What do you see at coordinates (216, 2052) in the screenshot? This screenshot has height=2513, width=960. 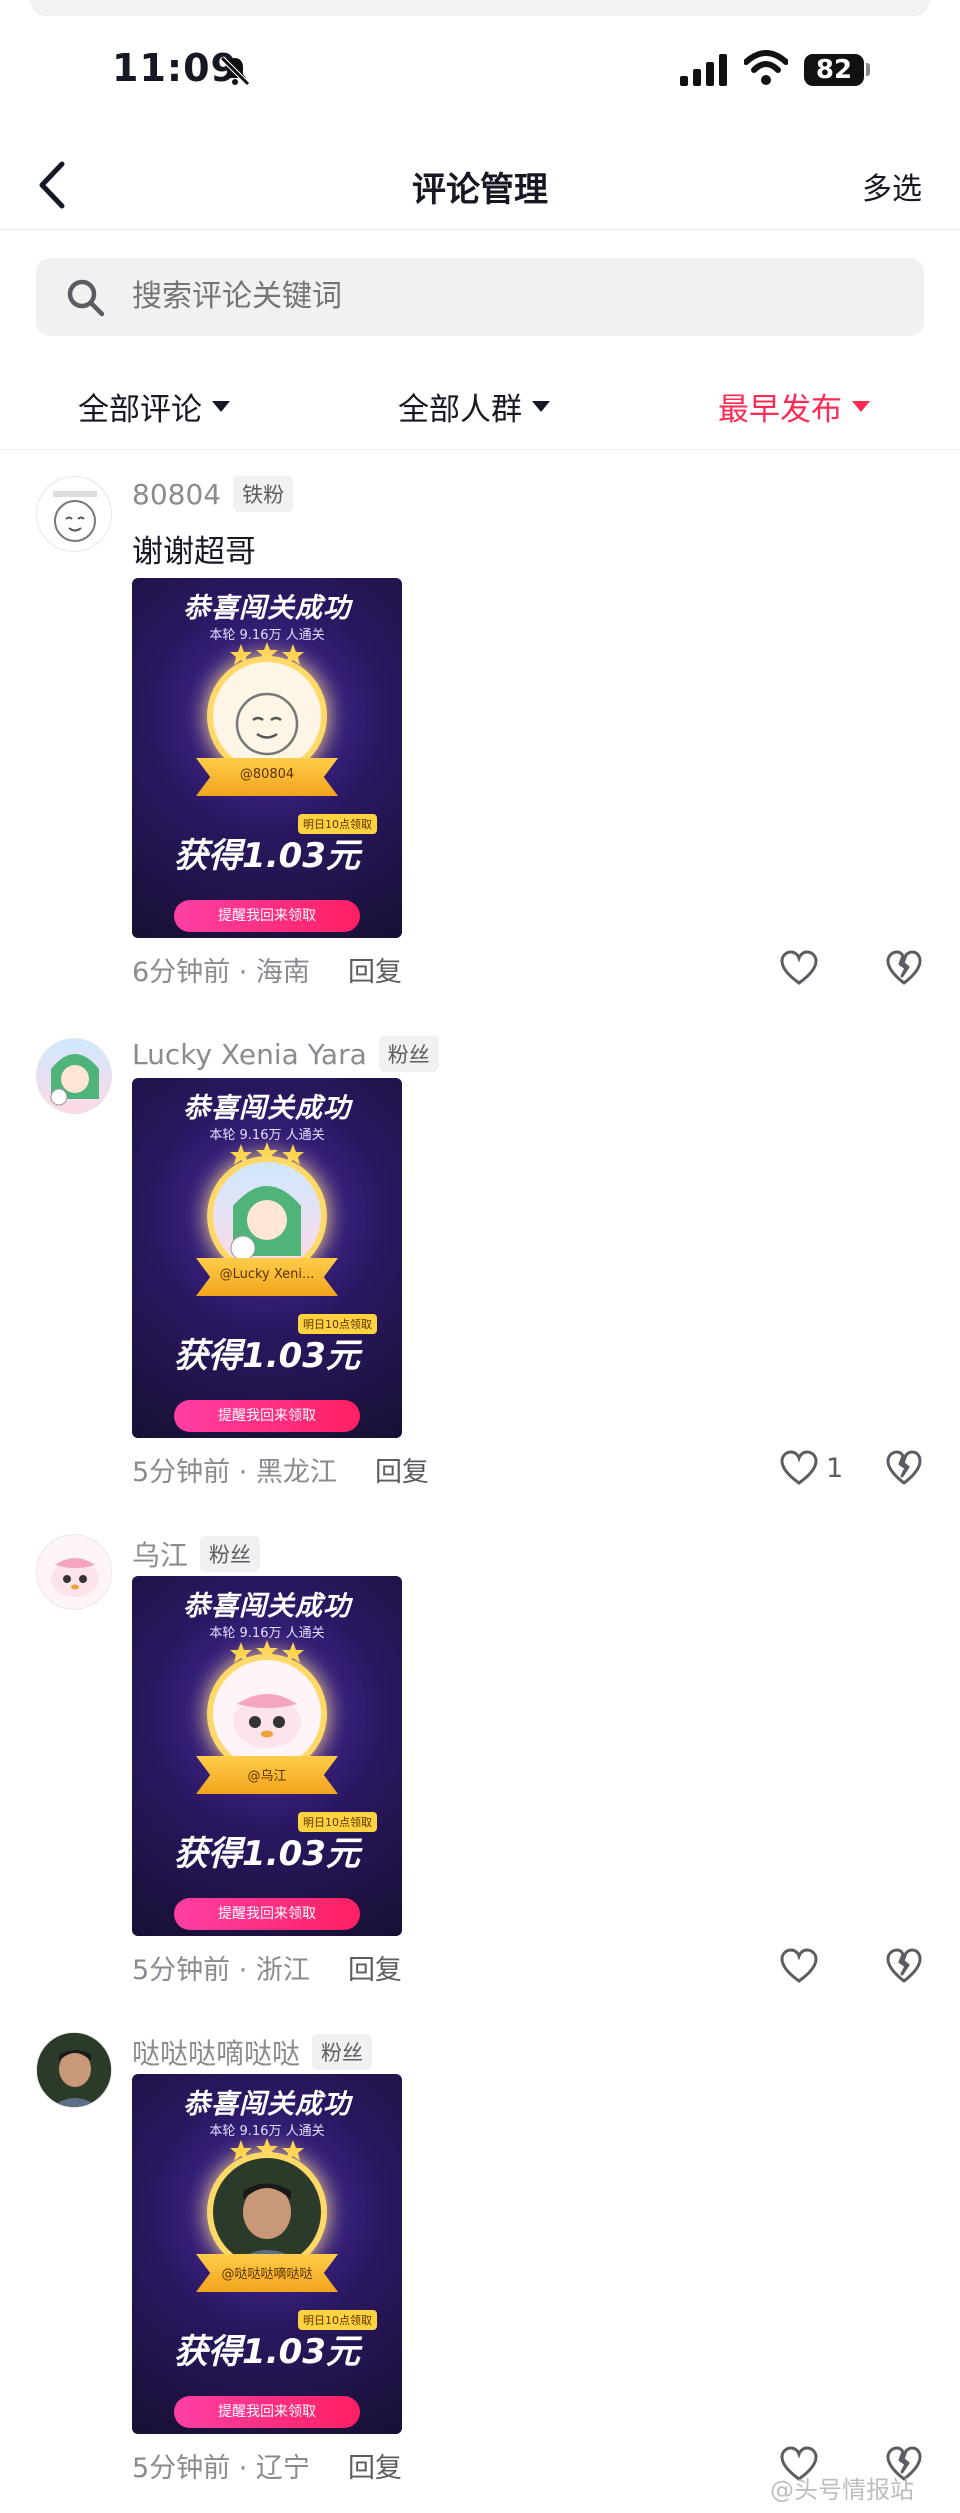 I see `username: 哒哒哒嘀哒哒` at bounding box center [216, 2052].